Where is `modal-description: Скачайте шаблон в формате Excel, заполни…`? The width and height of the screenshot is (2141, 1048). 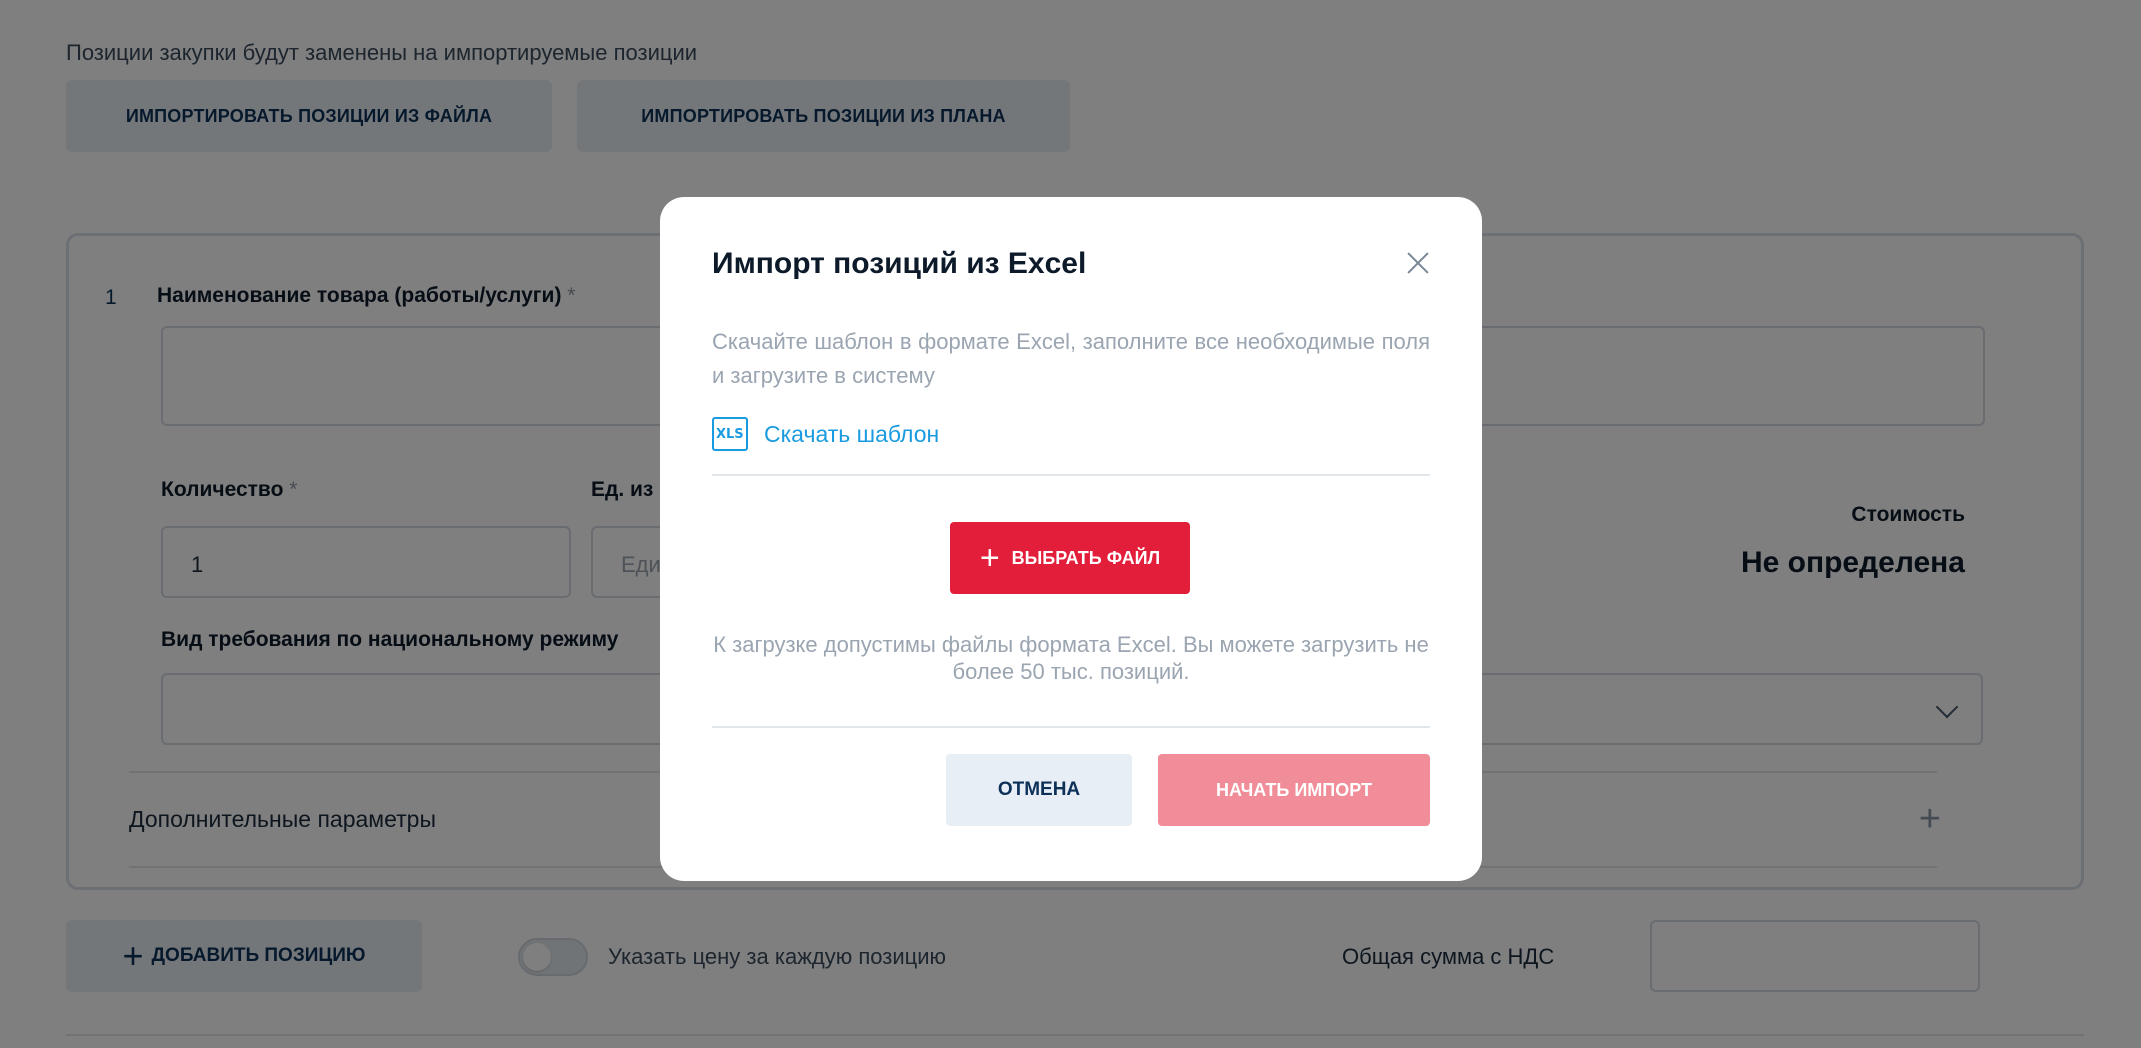
modal-description: Скачайте шаблон в формате Excel, заполни… is located at coordinates (1071, 358).